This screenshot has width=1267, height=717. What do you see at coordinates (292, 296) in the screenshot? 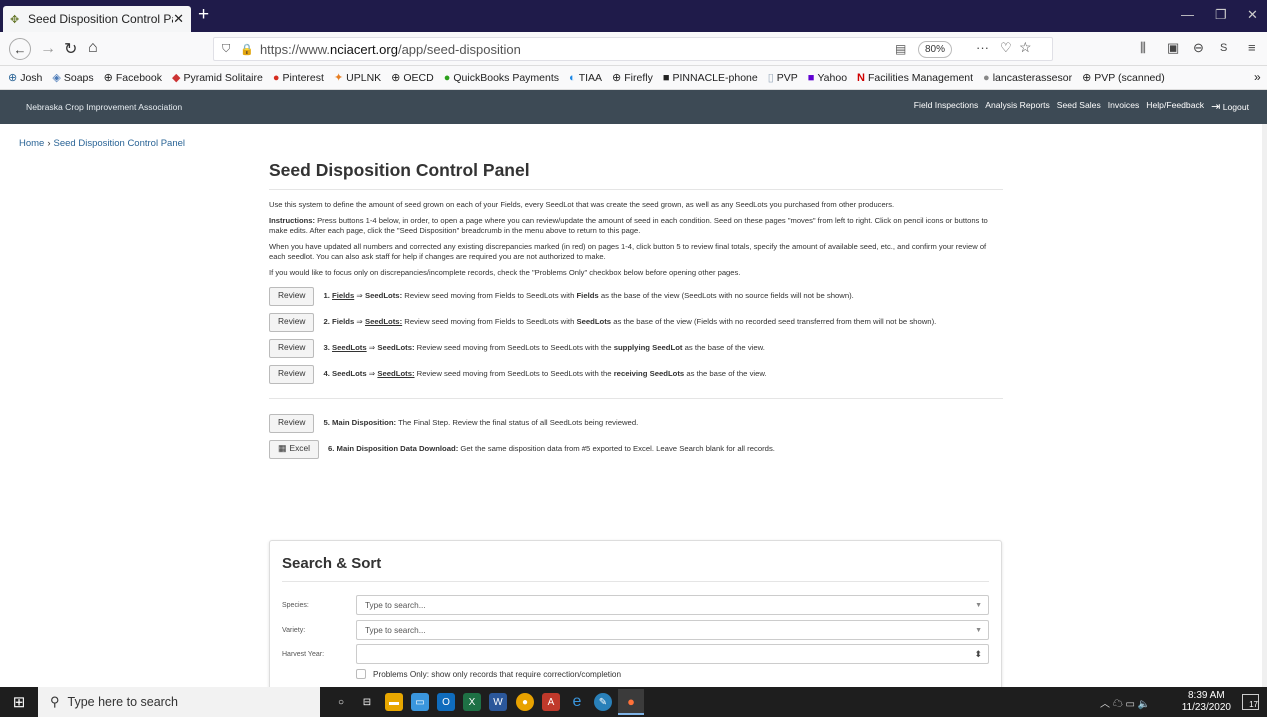
I see `review-fields-button: Review` at bounding box center [292, 296].